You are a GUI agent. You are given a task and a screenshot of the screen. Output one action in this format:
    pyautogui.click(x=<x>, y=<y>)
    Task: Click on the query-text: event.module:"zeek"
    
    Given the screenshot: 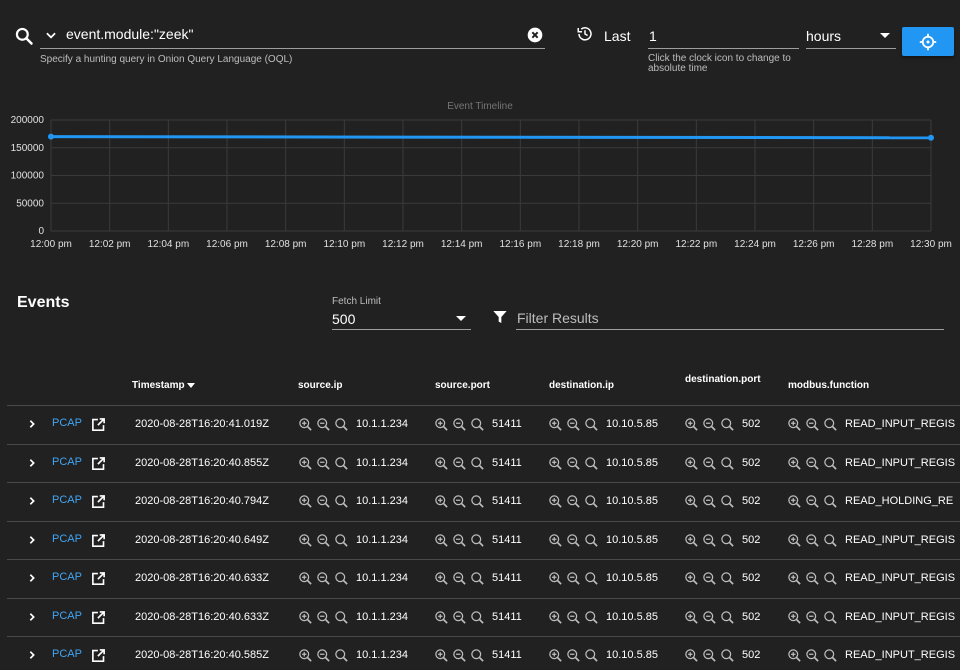 What is the action you would take?
    pyautogui.click(x=129, y=34)
    